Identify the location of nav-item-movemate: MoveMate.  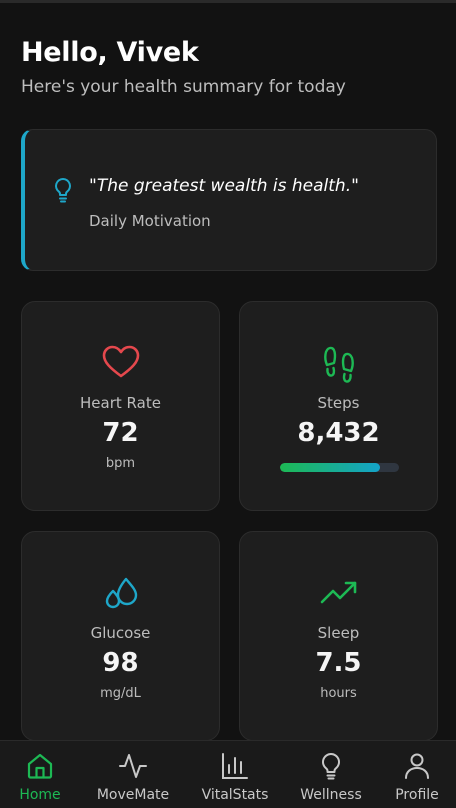
(133, 774).